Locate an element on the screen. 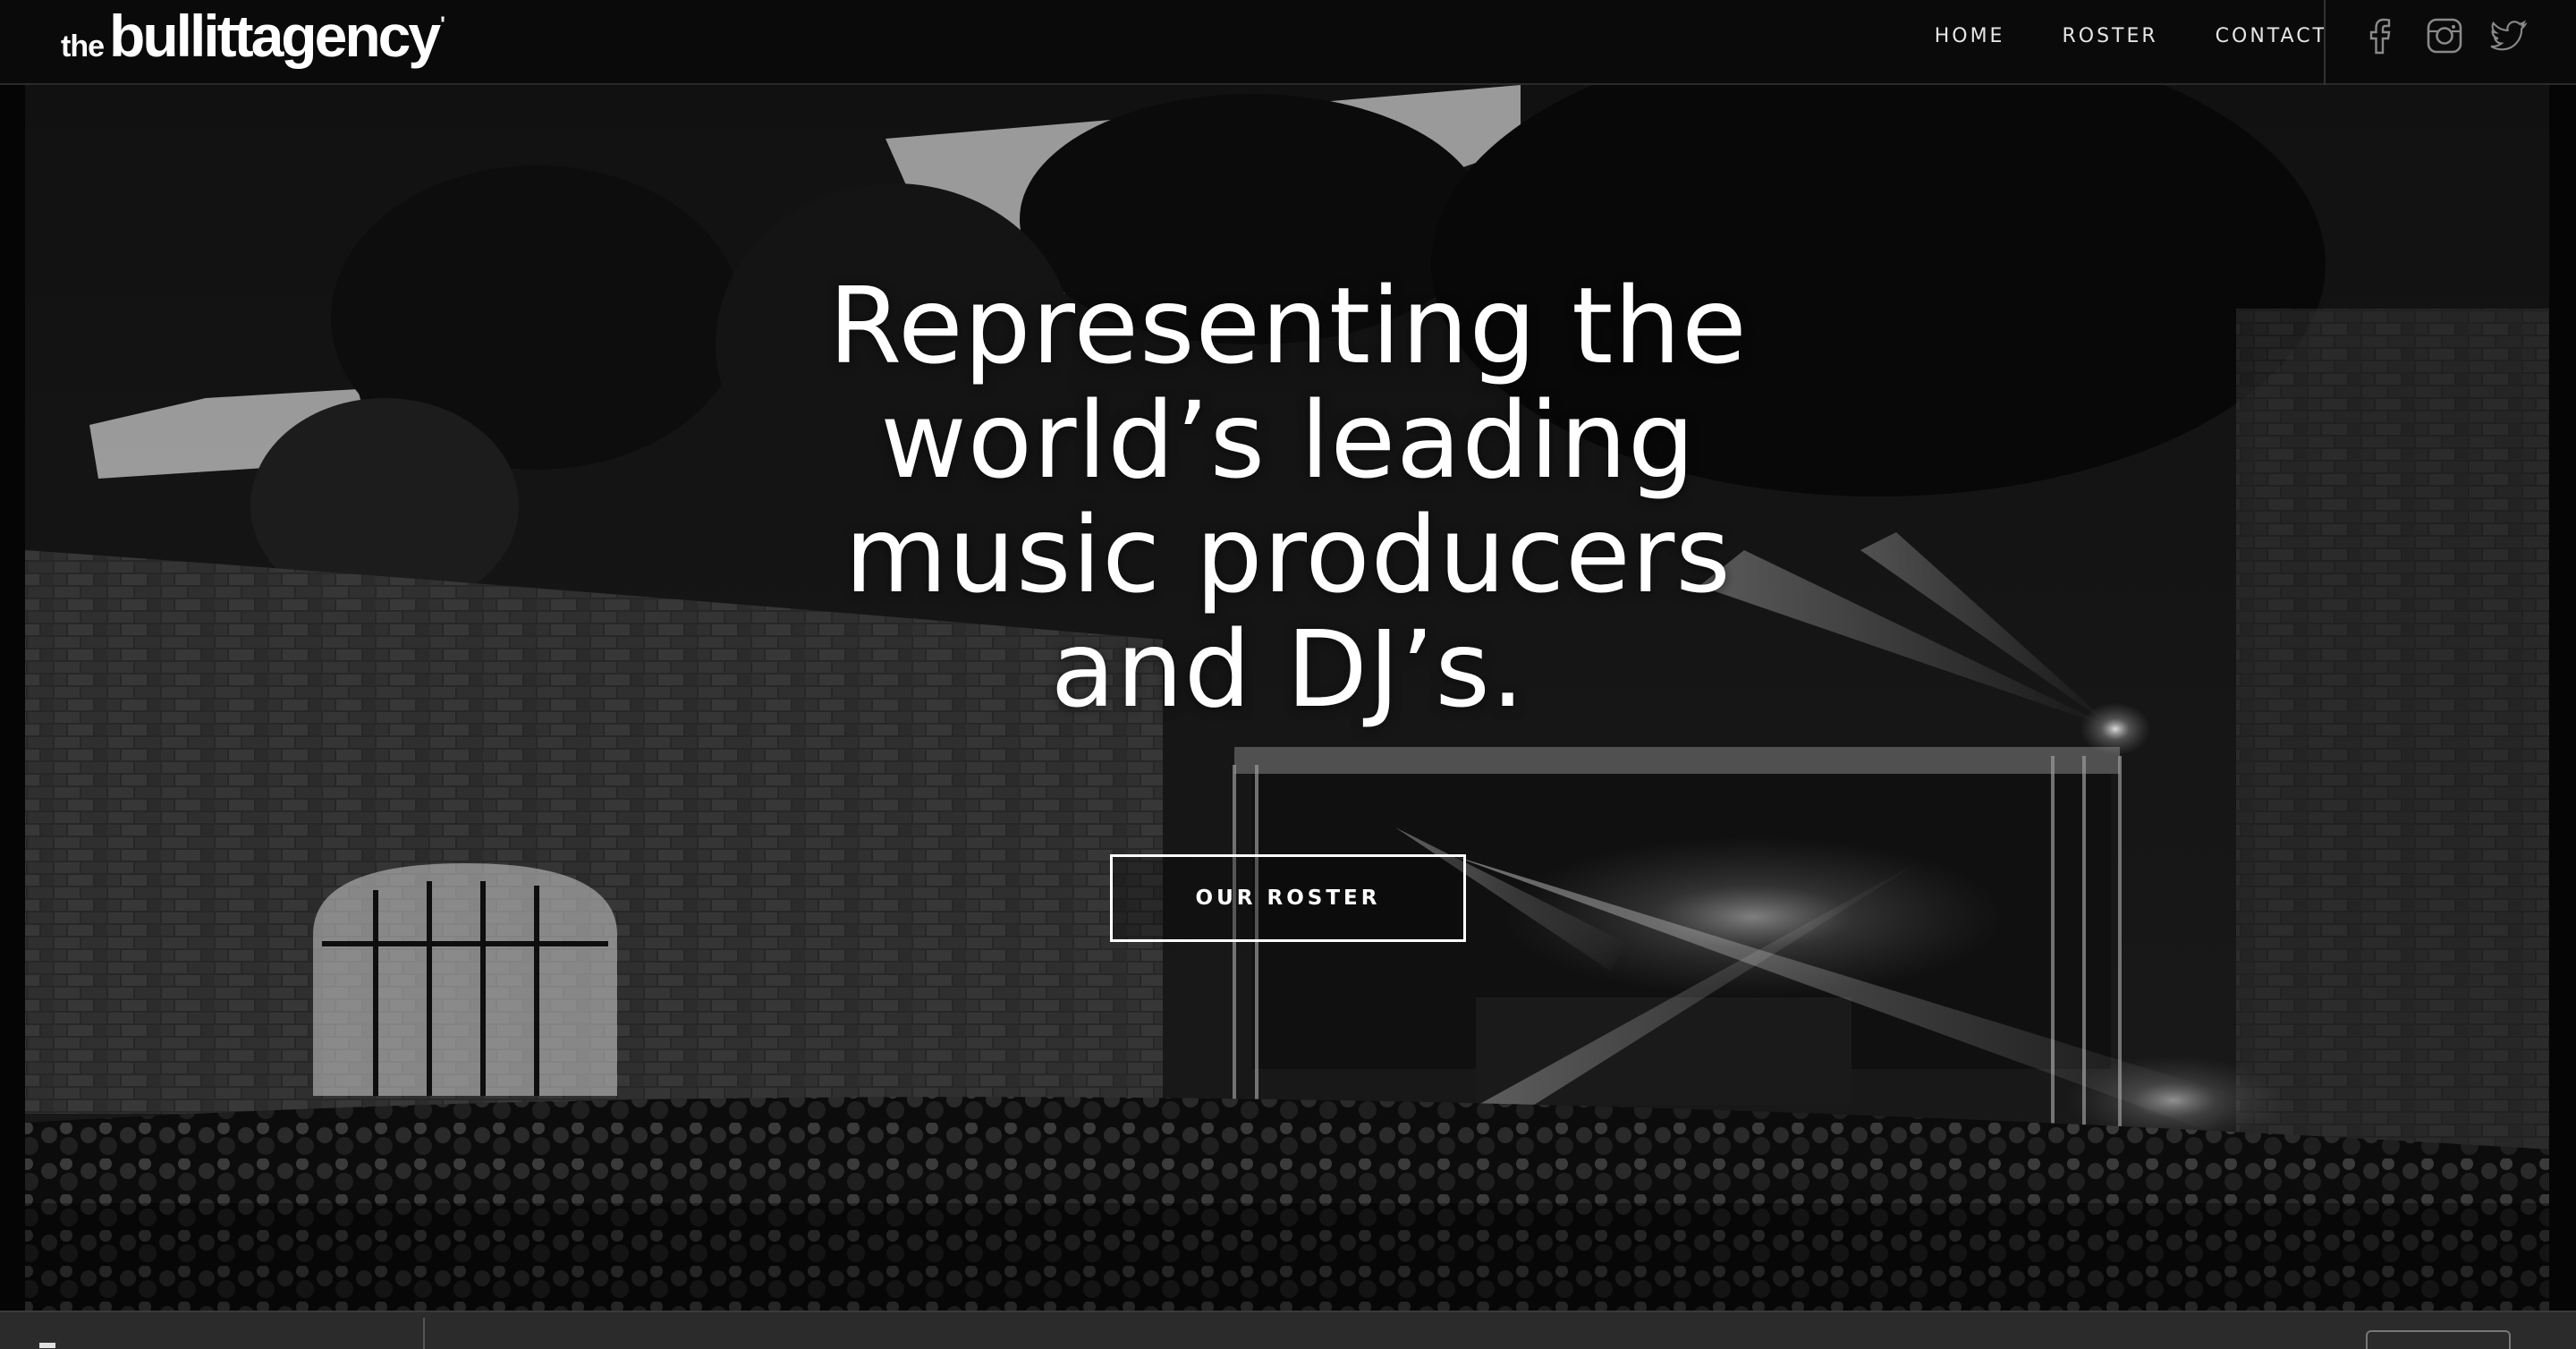  social-links is located at coordinates (2444, 36).